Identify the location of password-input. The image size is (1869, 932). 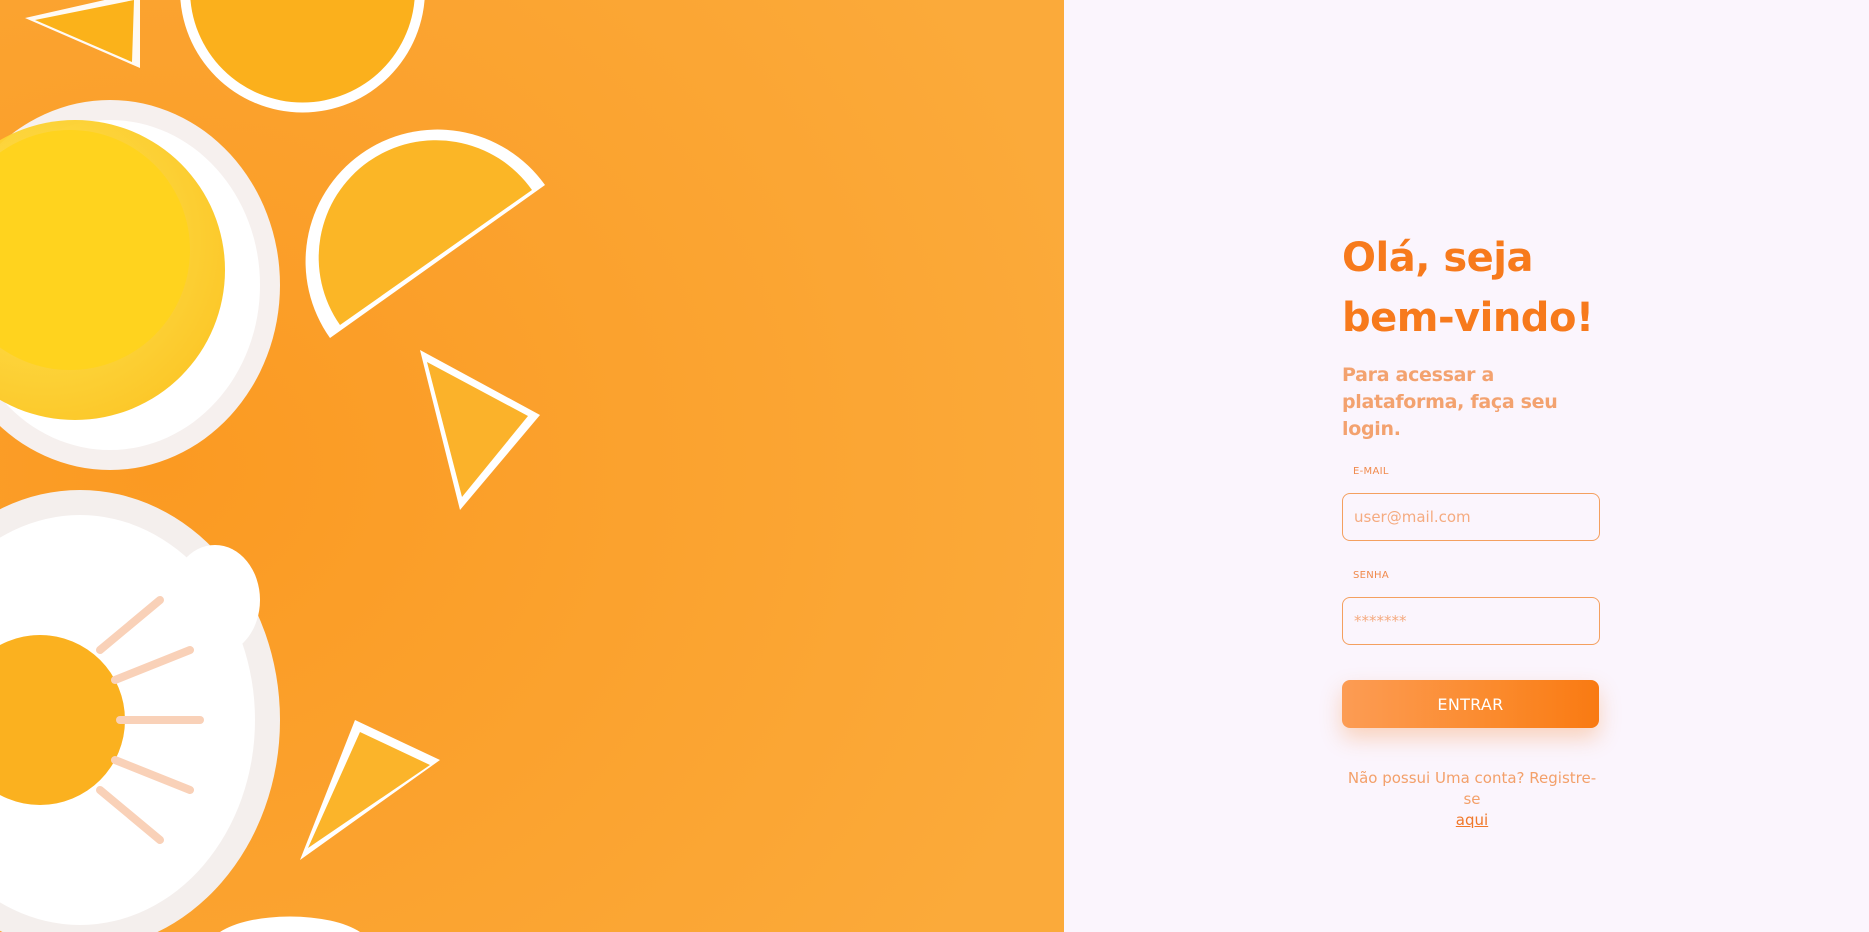
(1471, 621).